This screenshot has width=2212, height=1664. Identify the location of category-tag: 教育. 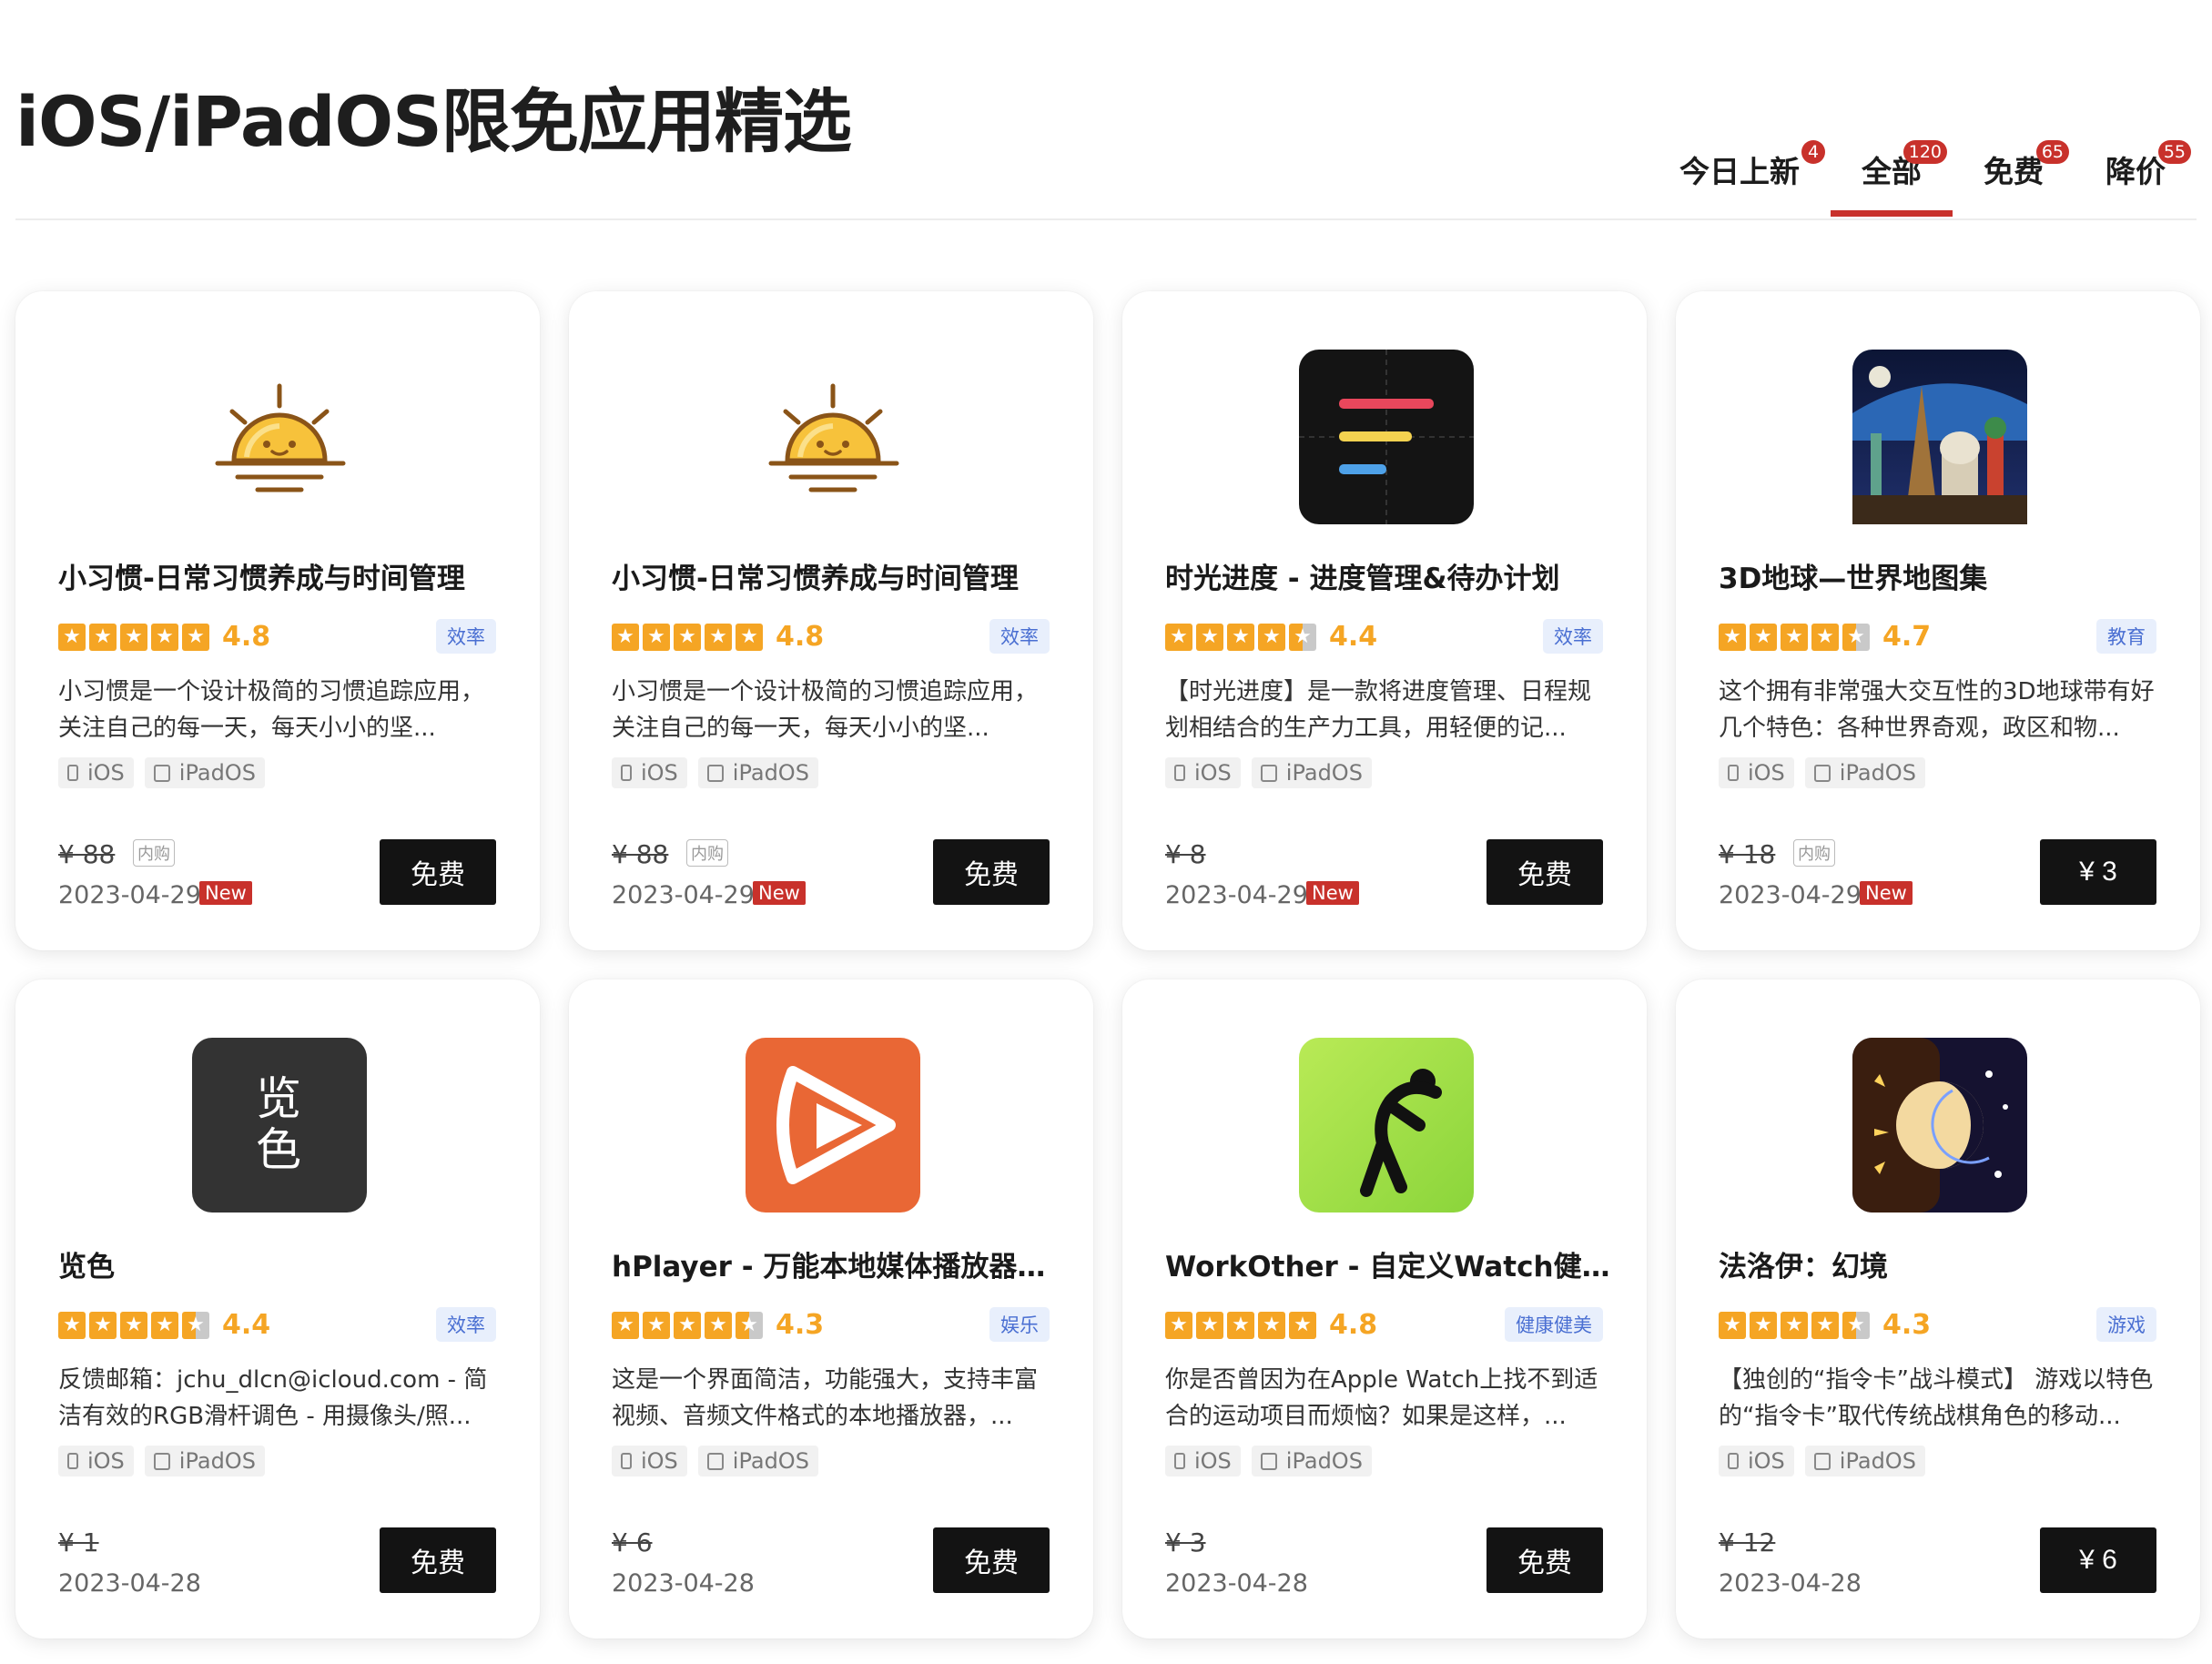
(2126, 636).